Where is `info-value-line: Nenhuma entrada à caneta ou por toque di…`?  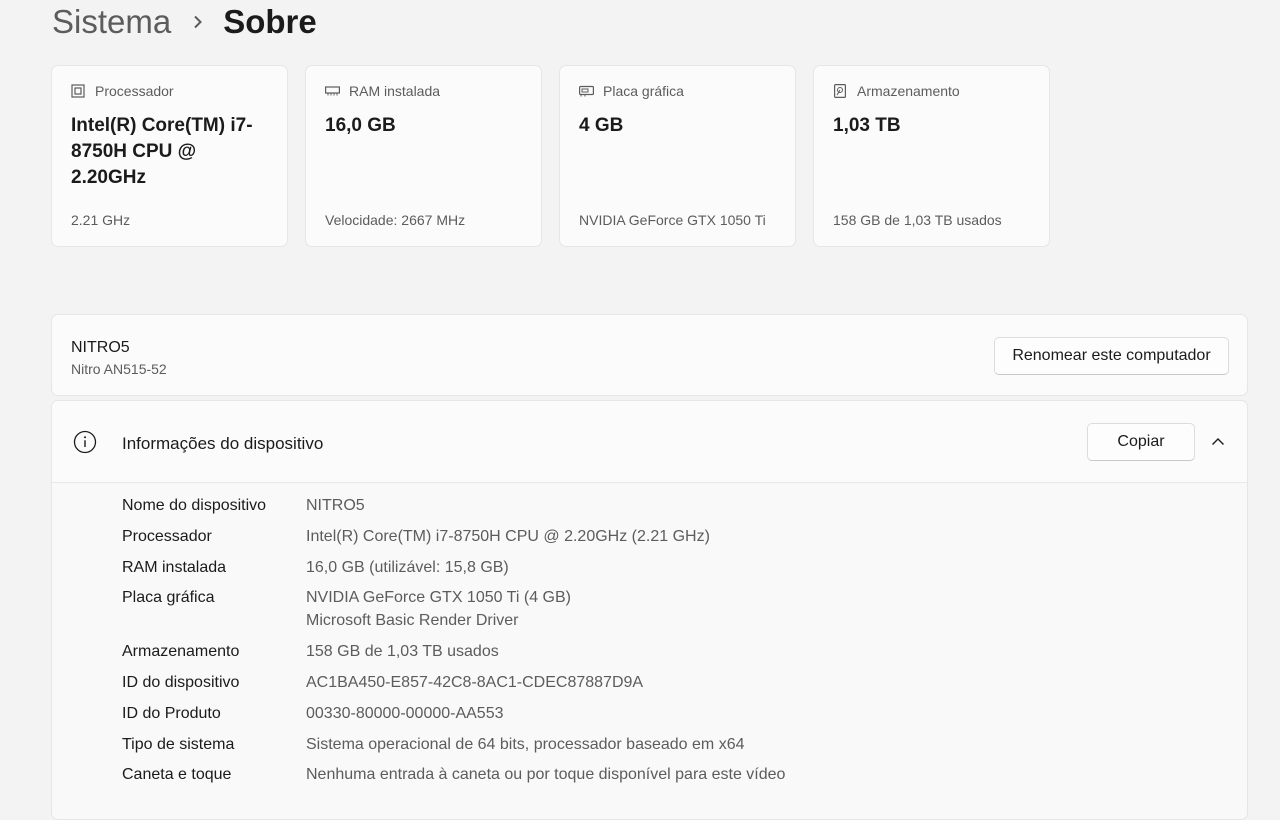
info-value-line: Nenhuma entrada à caneta ou por toque di… is located at coordinates (546, 775).